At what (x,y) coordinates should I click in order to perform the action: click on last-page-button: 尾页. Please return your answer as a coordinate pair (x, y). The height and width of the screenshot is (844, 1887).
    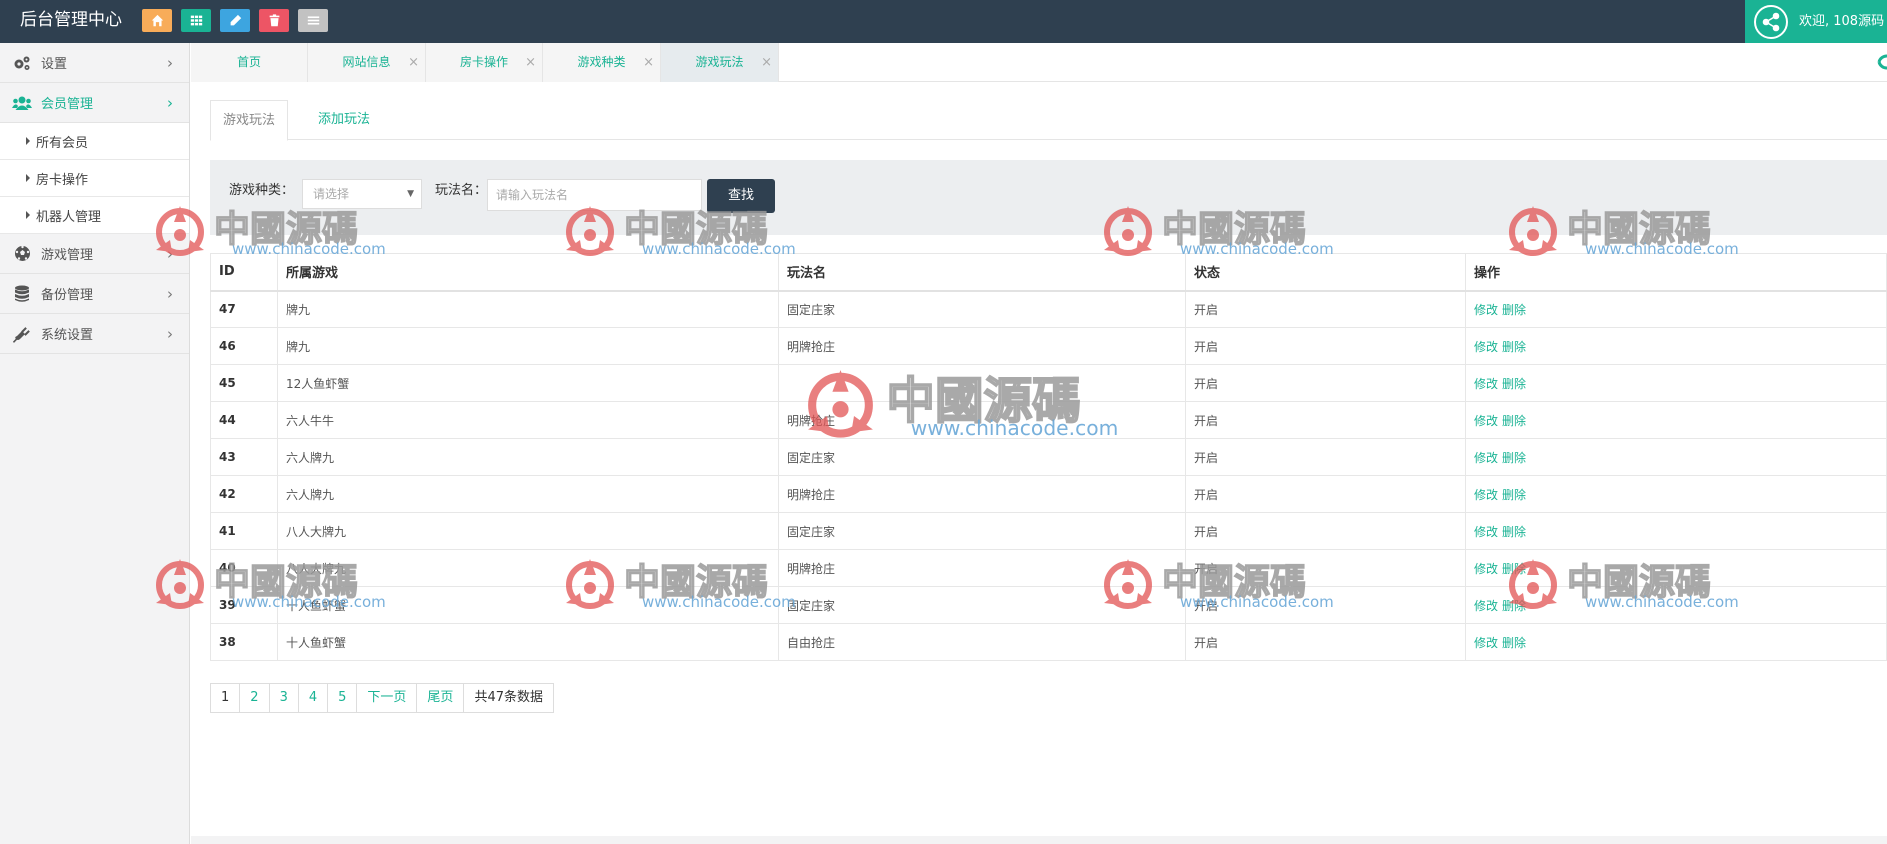
    Looking at the image, I should click on (439, 698).